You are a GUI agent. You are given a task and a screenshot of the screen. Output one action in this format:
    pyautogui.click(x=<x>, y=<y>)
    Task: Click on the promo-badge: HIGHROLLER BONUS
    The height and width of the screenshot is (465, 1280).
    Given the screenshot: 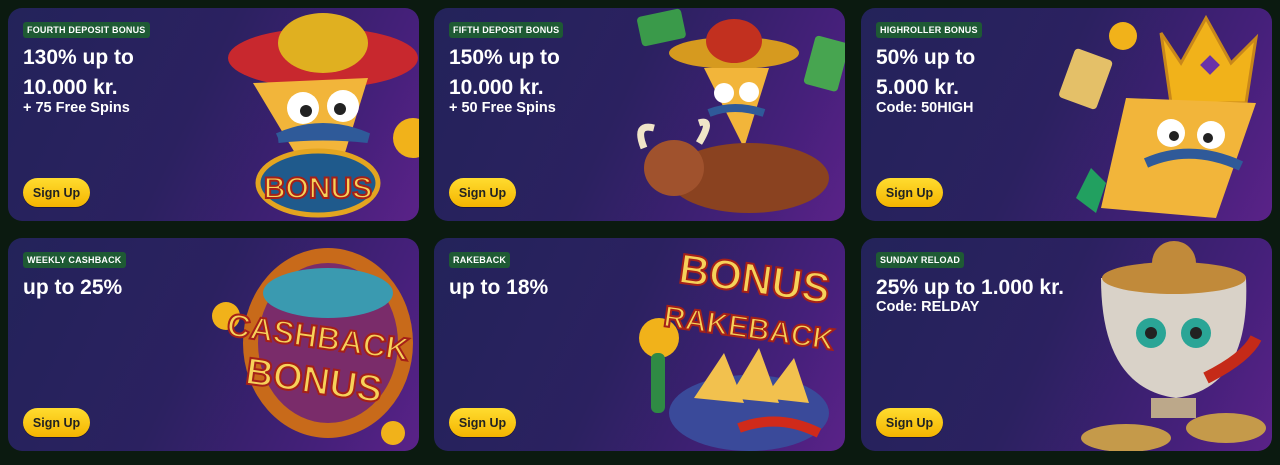 What is the action you would take?
    pyautogui.click(x=929, y=30)
    